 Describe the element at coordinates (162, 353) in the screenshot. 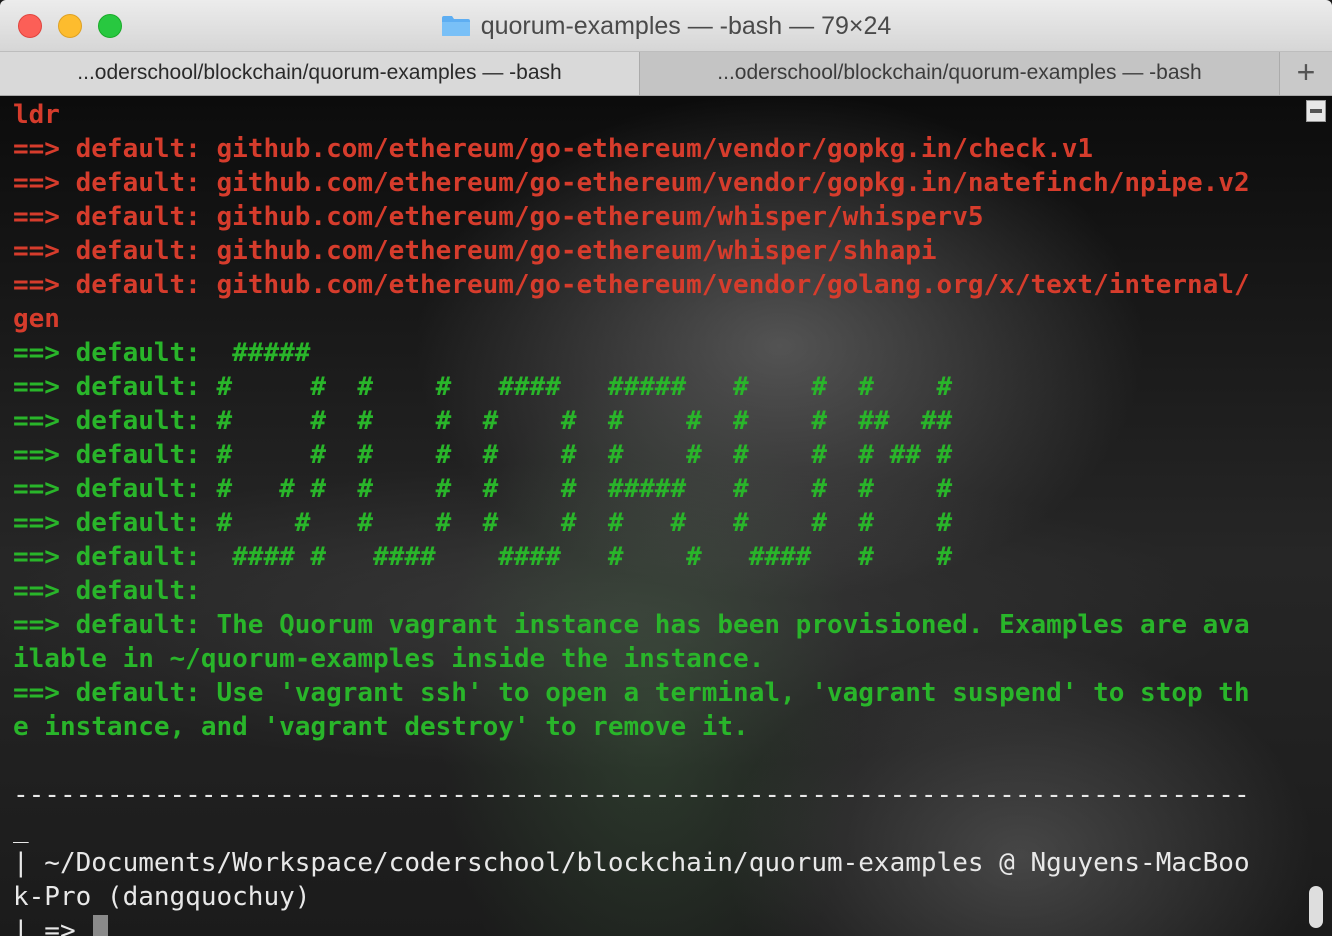

I see `terminal-line: ==> default: #####` at that location.